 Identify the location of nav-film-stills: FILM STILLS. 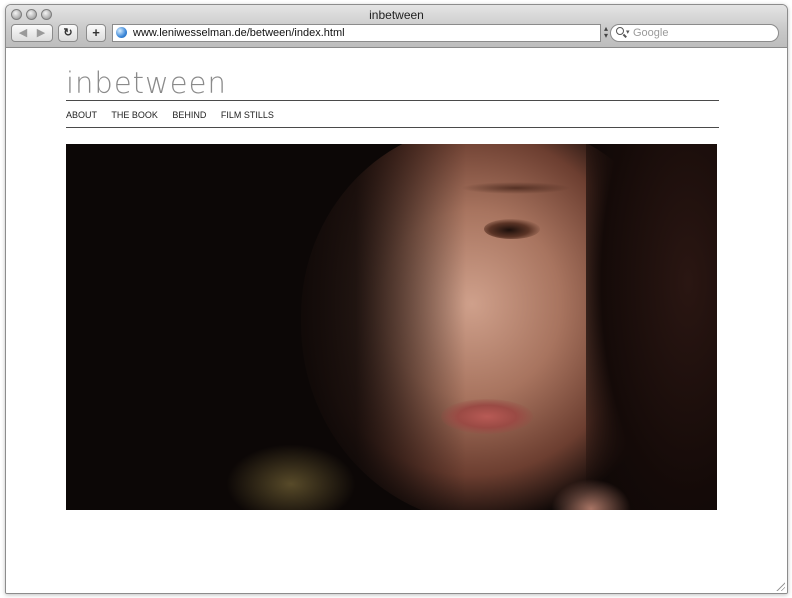
(247, 115).